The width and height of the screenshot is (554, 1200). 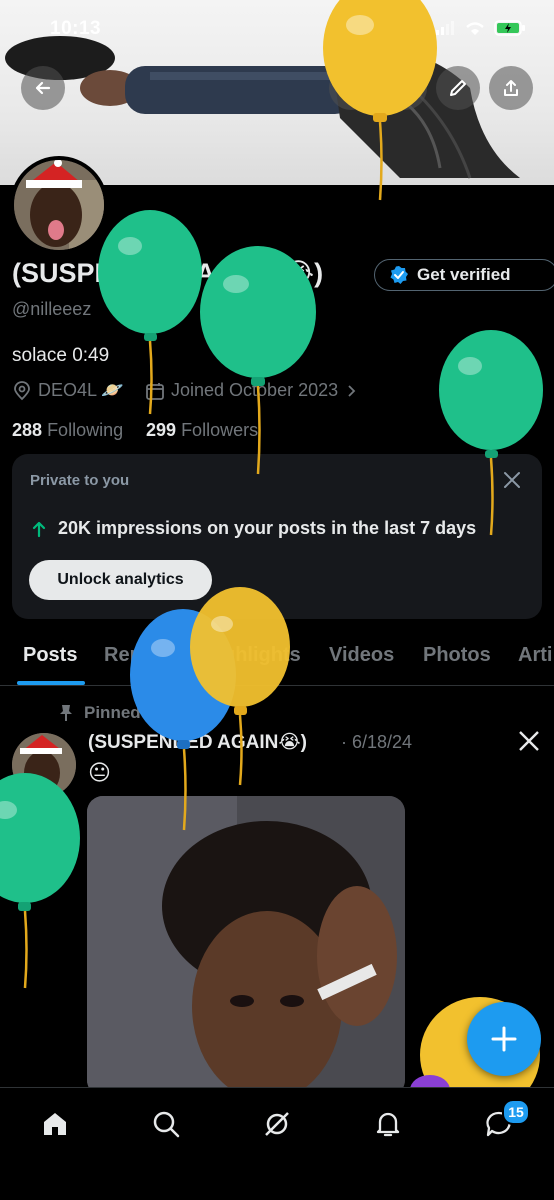 What do you see at coordinates (277, 1143) in the screenshot?
I see `bottom-nav` at bounding box center [277, 1143].